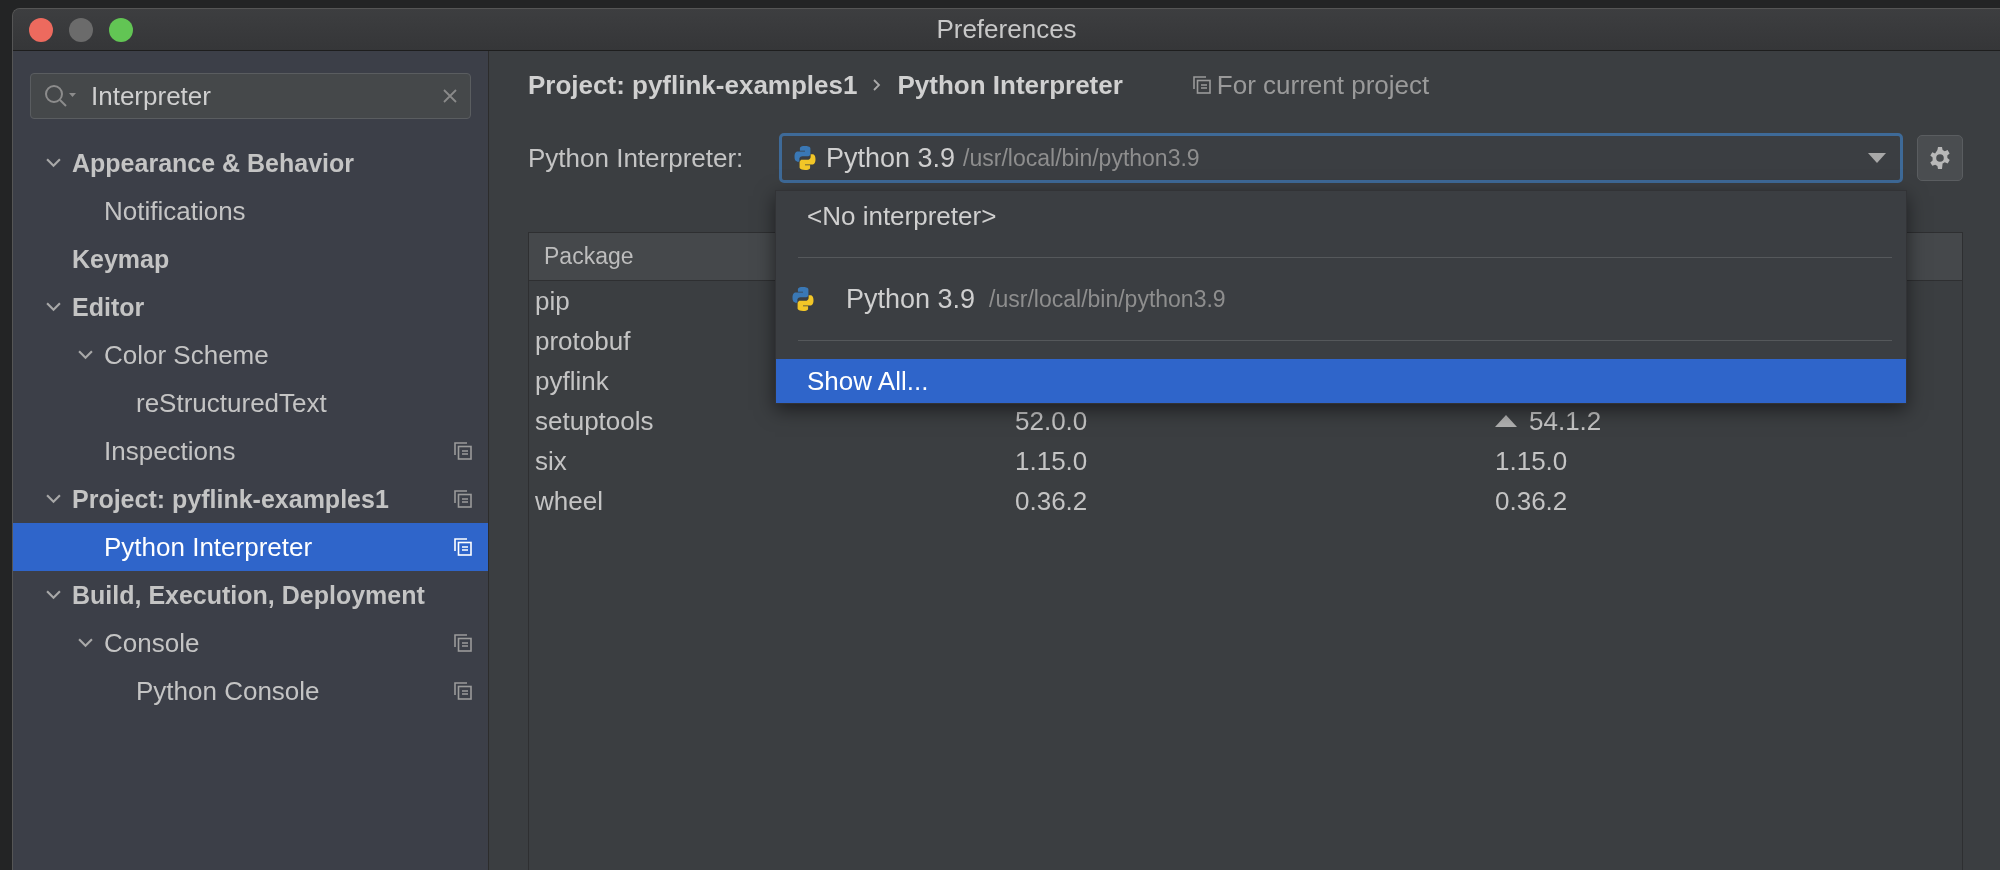 The image size is (2000, 870). I want to click on tree-item: Project: pyflink-examples1, so click(250, 499).